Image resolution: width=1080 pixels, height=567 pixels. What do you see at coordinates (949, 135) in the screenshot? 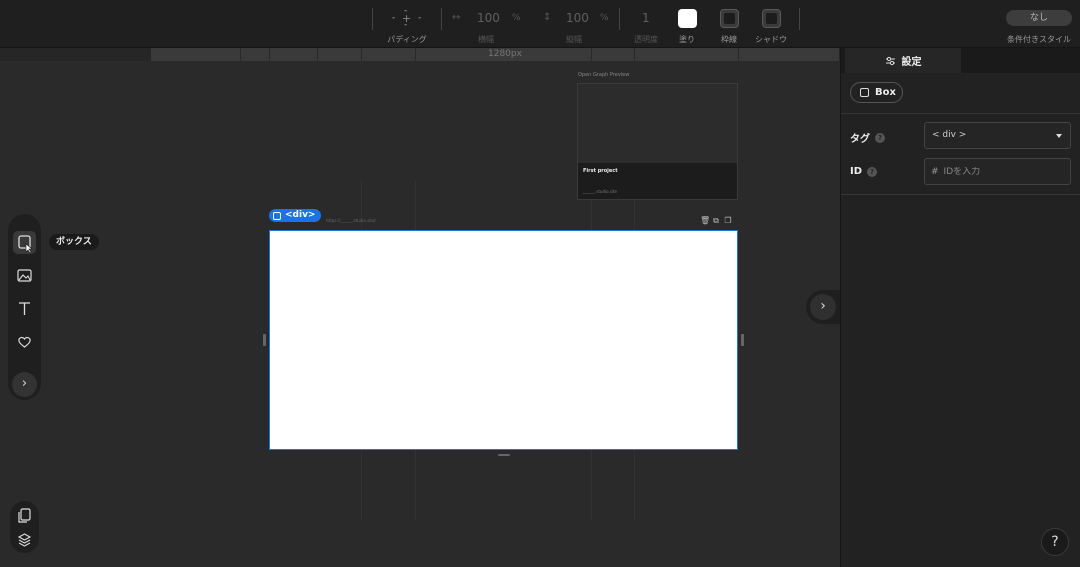
I see `tag-select-value: < div >` at bounding box center [949, 135].